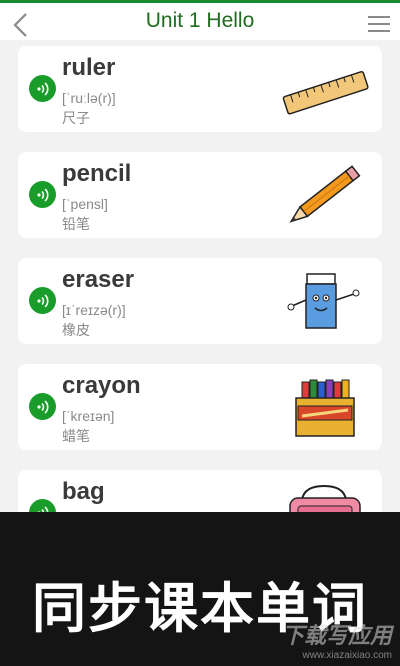  I want to click on ruler-image, so click(325, 89).